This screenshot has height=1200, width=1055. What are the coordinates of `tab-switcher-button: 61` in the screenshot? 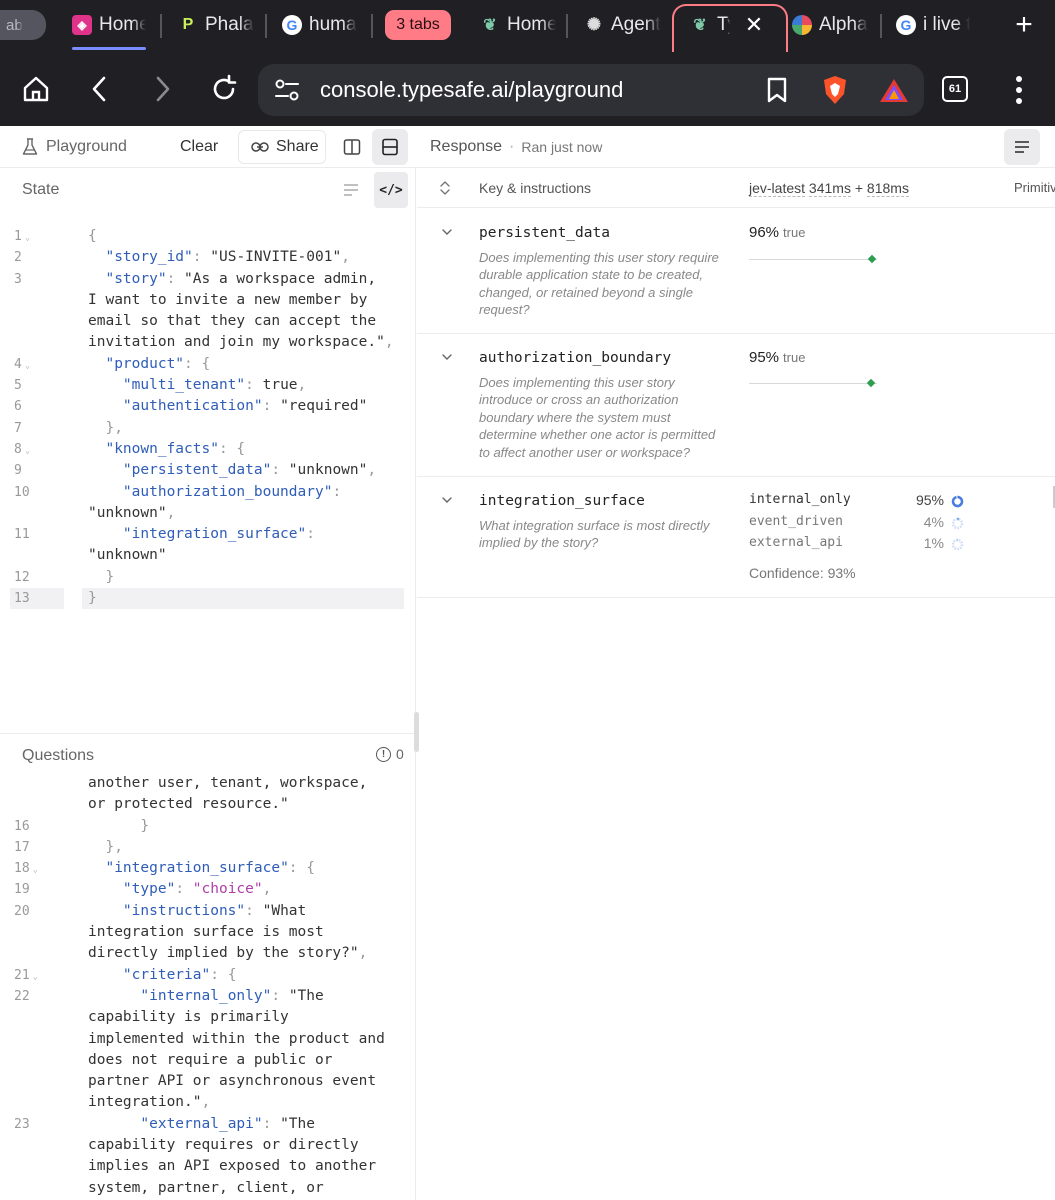 It's located at (955, 89).